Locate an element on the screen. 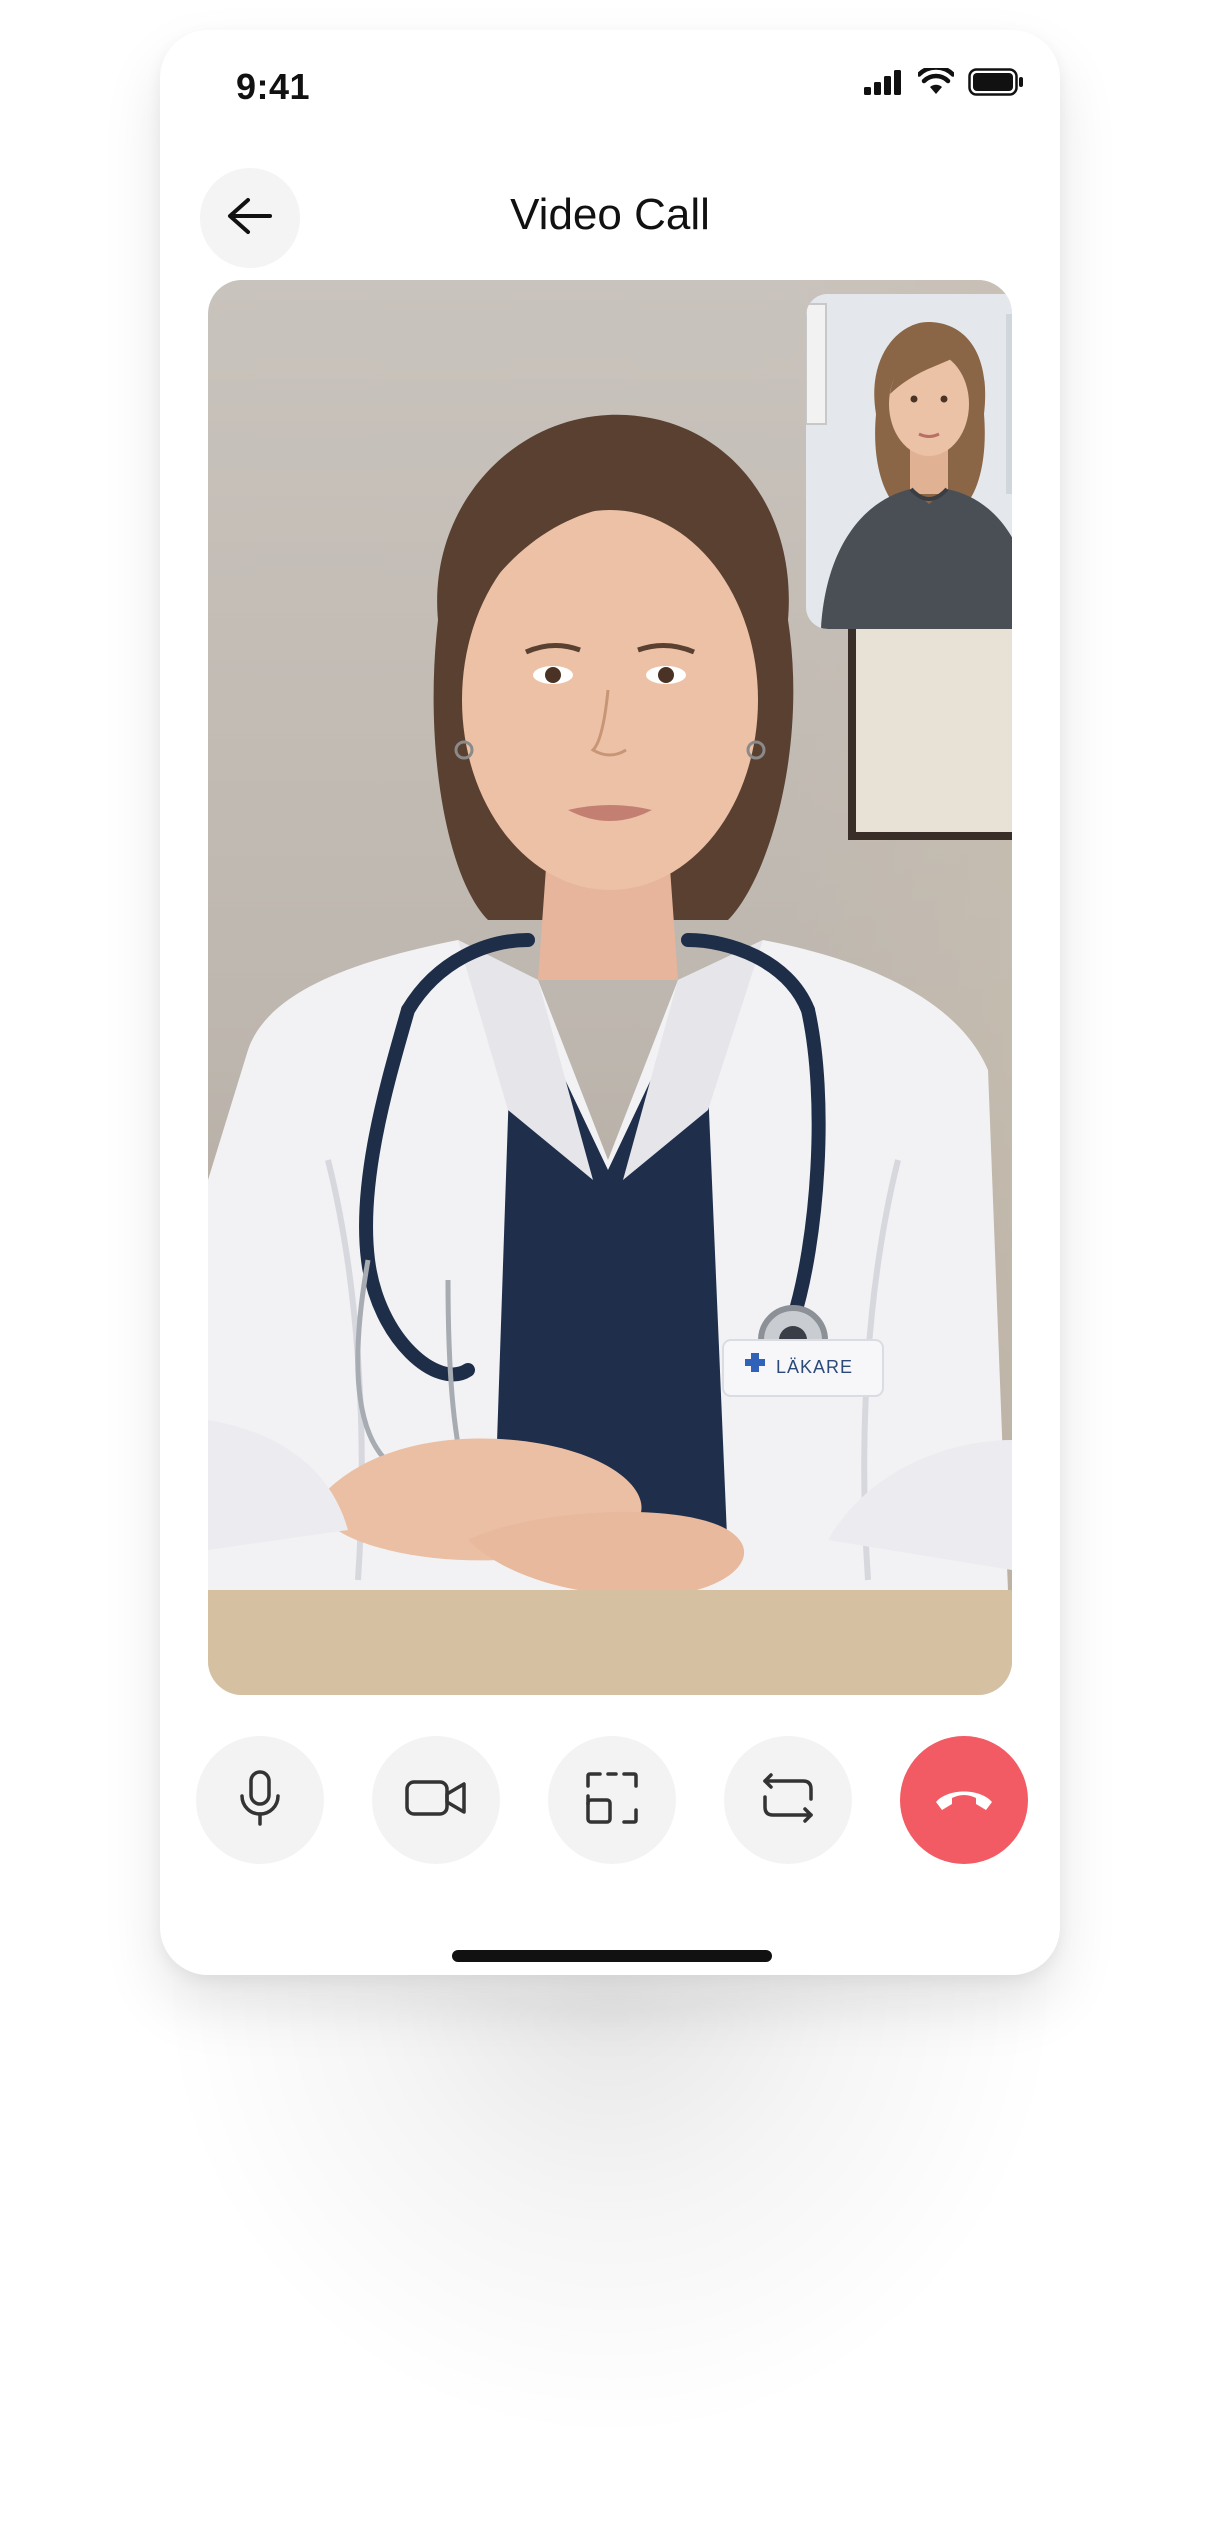 The width and height of the screenshot is (1220, 2536). end-call-button is located at coordinates (964, 1800).